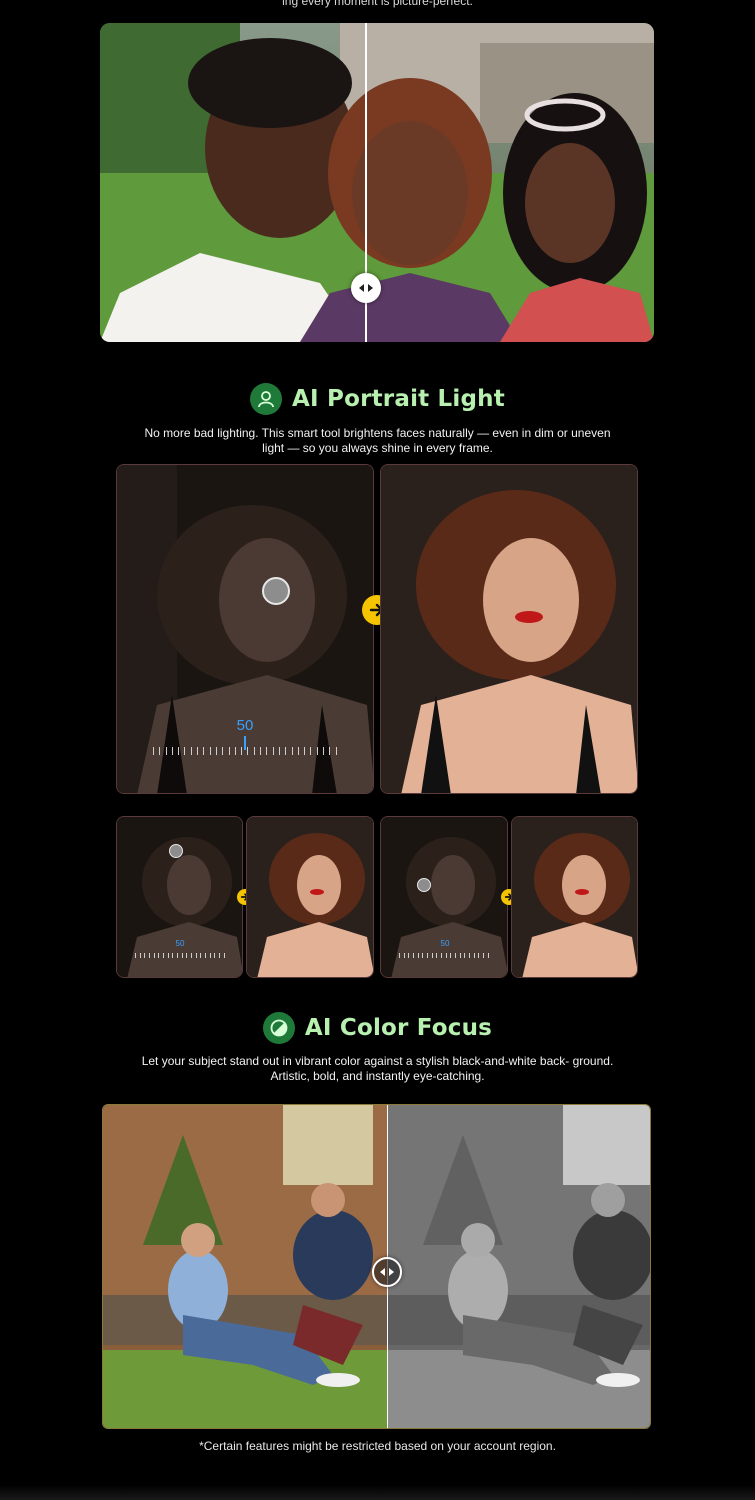  I want to click on portrait-before-card: 50, so click(245, 629).